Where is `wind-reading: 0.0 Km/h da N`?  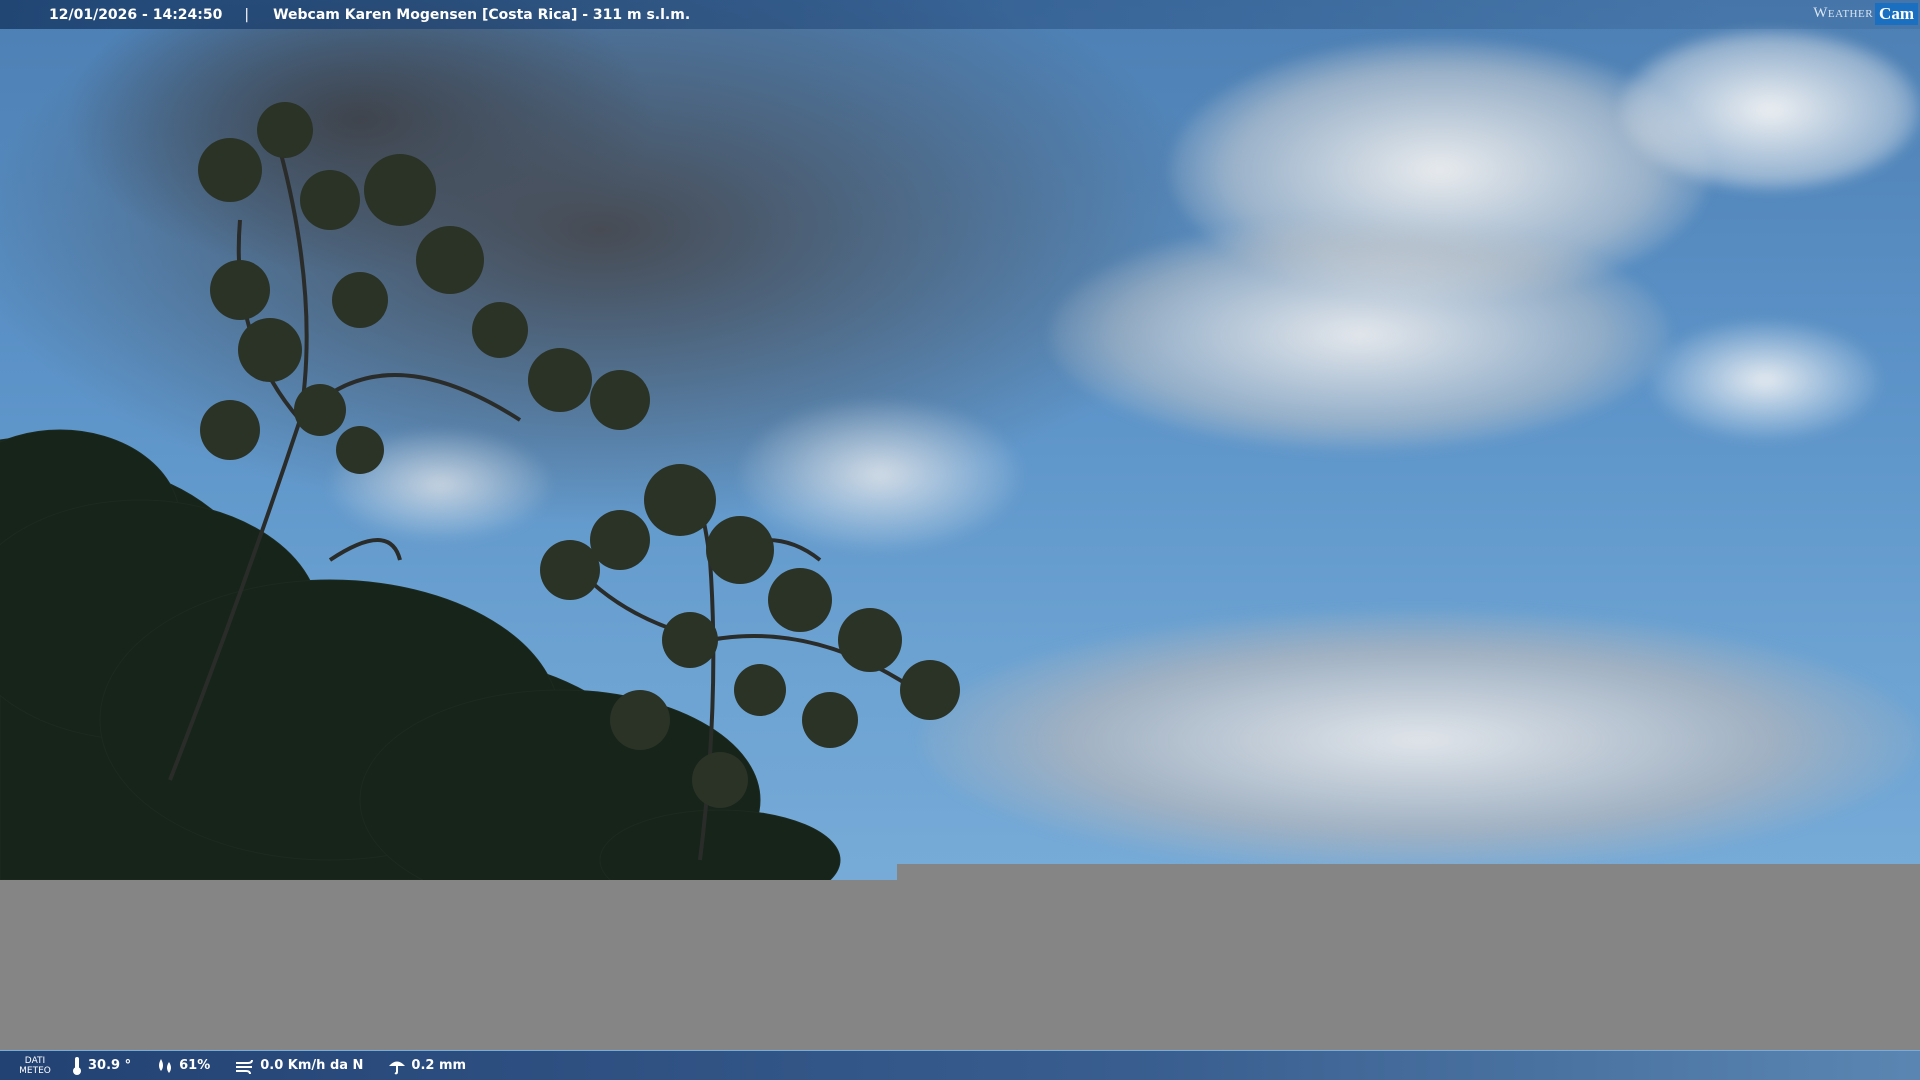
wind-reading: 0.0 Km/h da N is located at coordinates (298, 1066).